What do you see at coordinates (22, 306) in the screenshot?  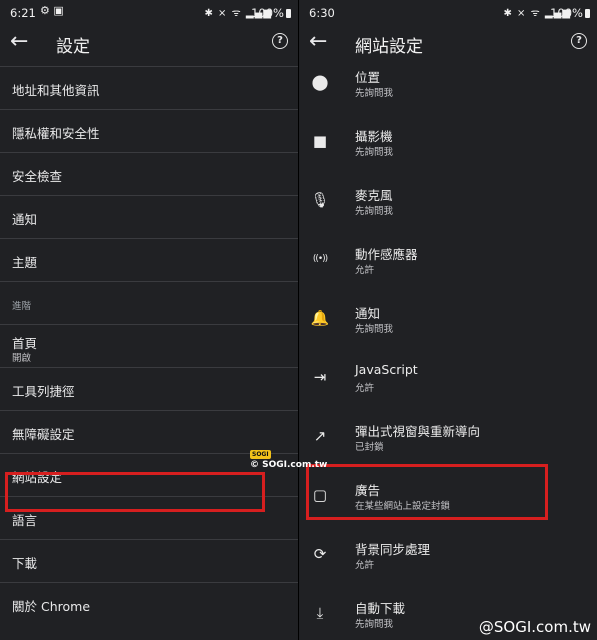 I see `settings-item-label: 進階` at bounding box center [22, 306].